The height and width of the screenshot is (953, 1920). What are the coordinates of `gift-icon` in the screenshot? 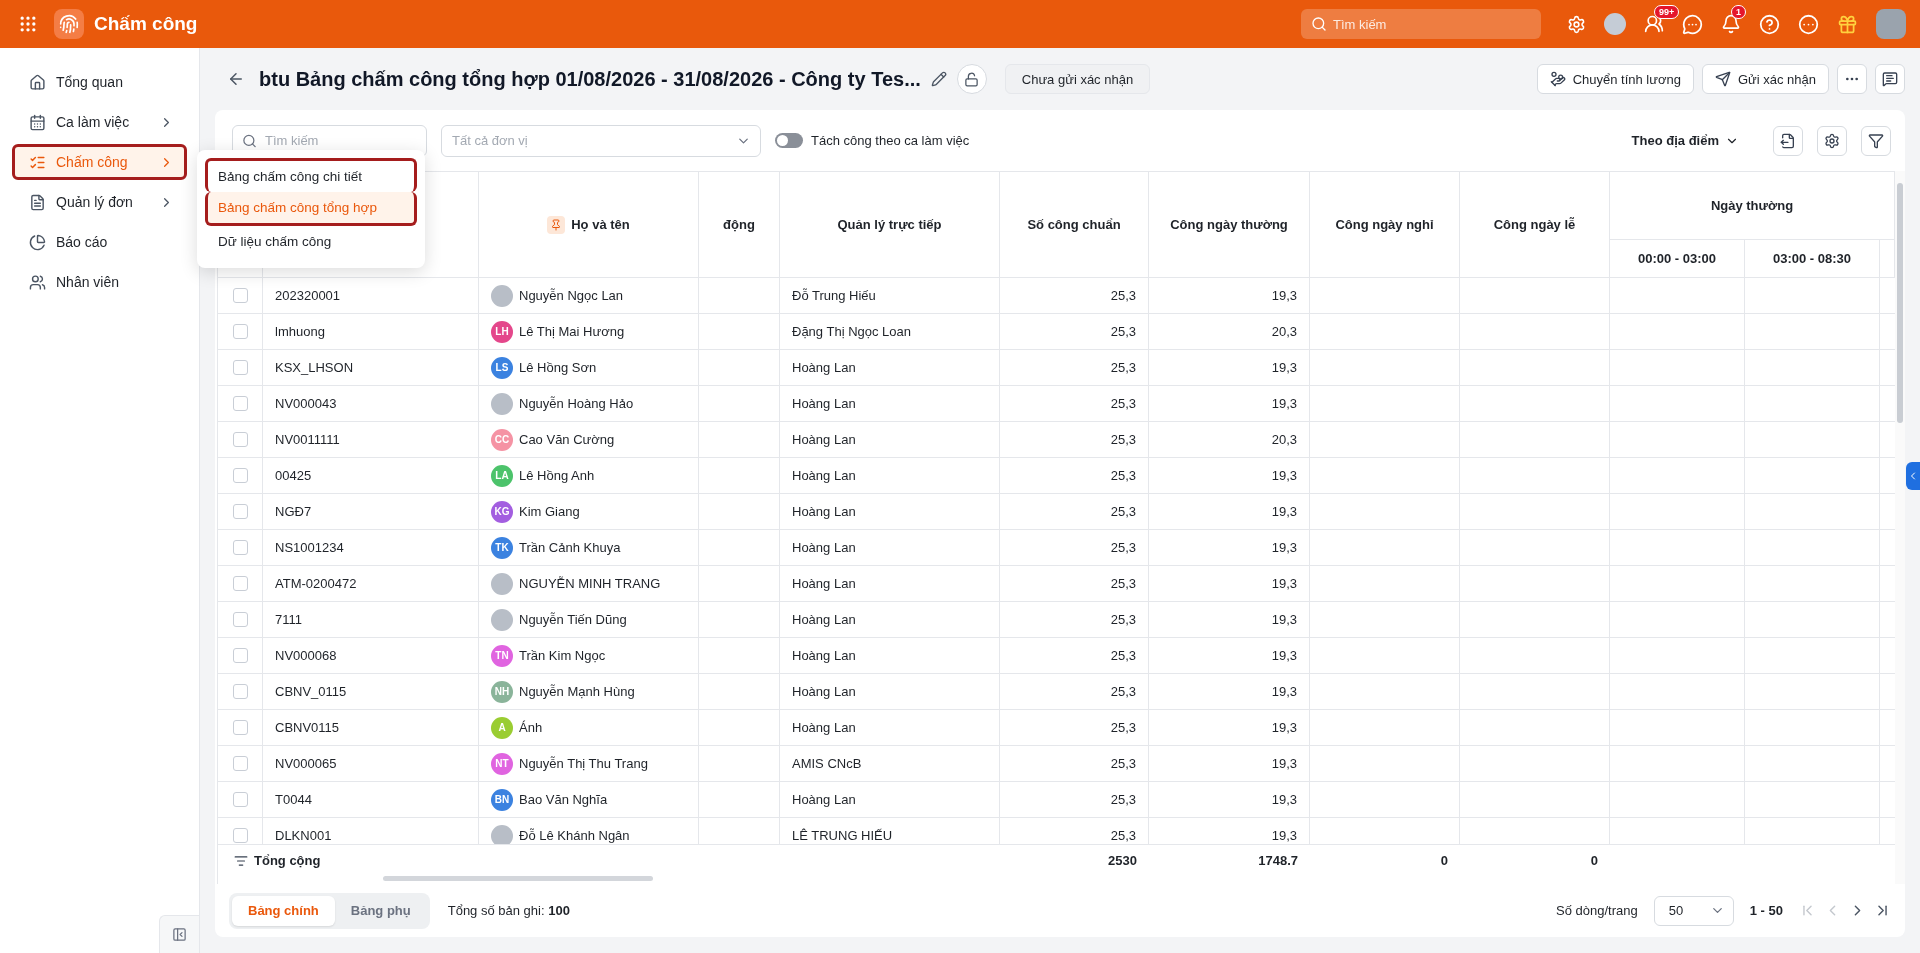 It's located at (1847, 24).